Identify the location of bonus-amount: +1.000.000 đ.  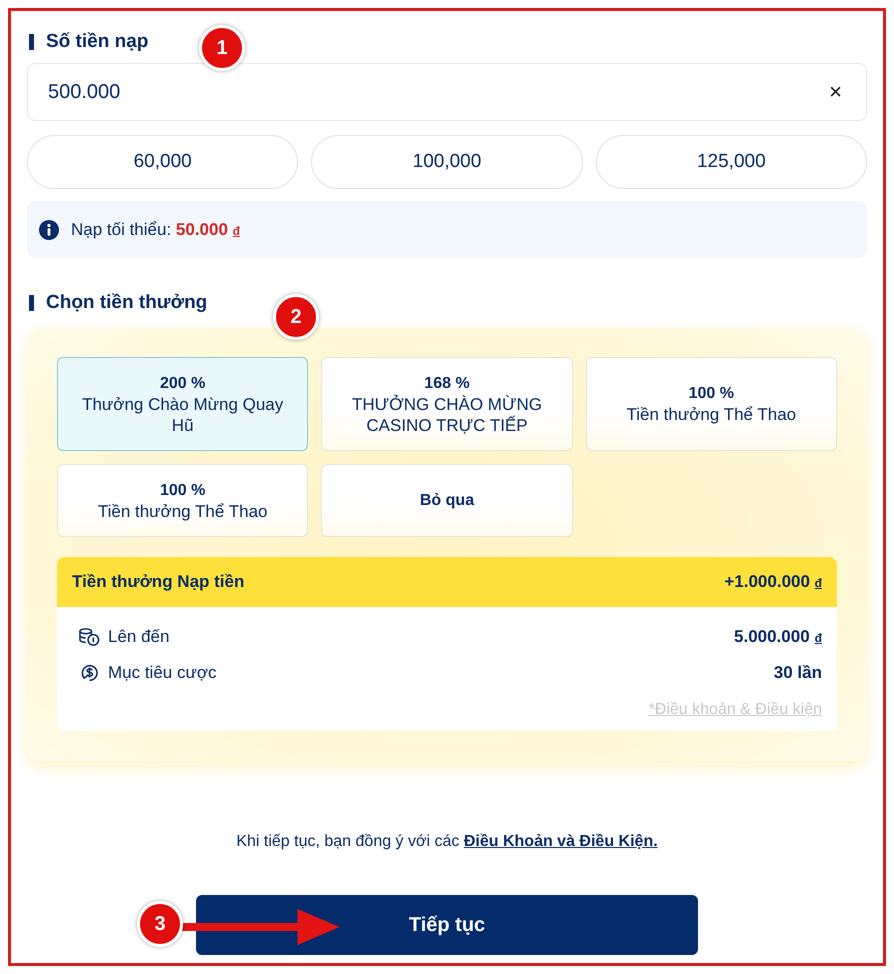
(773, 582).